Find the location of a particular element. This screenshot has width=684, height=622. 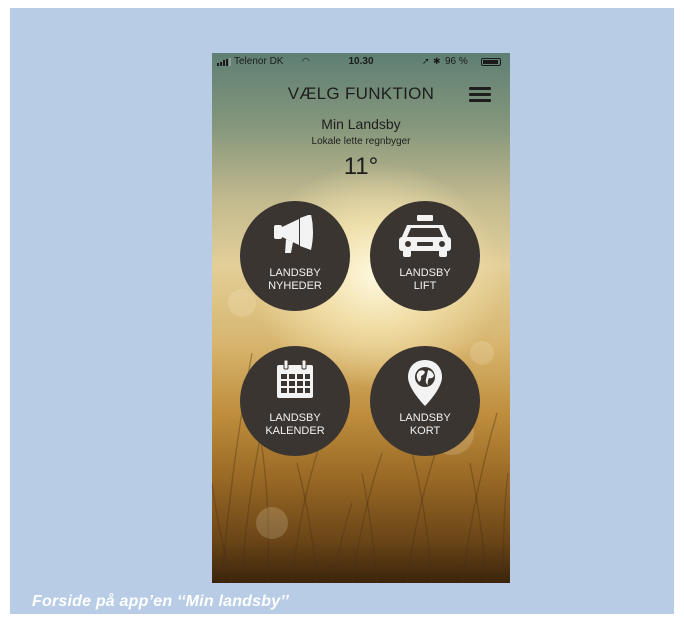

tile-label: LANDSBY LIFT is located at coordinates (425, 279).